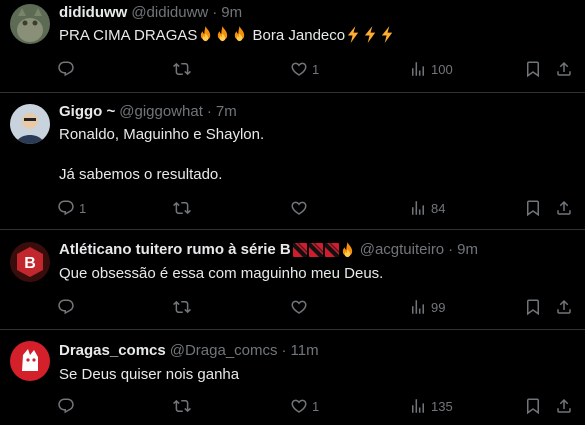  Describe the element at coordinates (442, 69) in the screenshot. I see `view-count: 100` at that location.